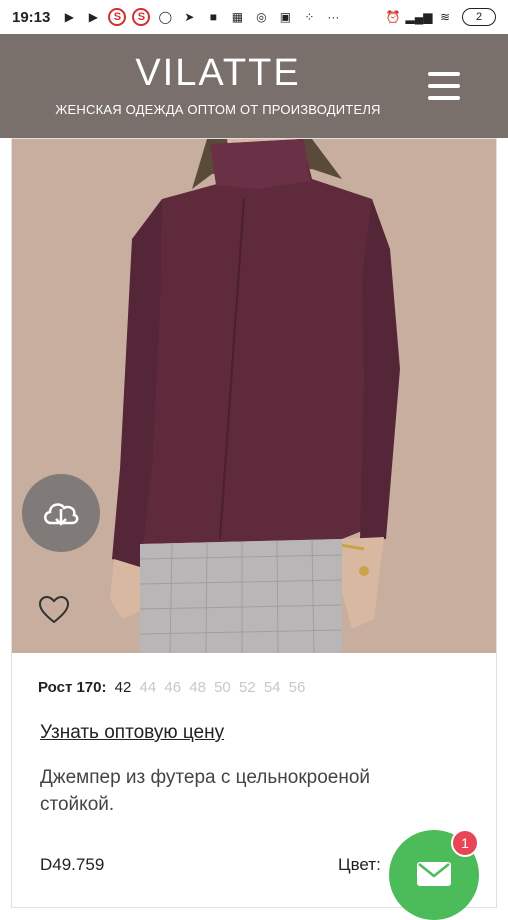 This screenshot has width=508, height=920. Describe the element at coordinates (309, 17) in the screenshot. I see `app-icon: ⁘` at that location.